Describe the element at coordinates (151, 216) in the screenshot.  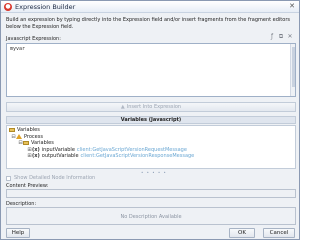
I see `description-field: No Description Available` at that location.